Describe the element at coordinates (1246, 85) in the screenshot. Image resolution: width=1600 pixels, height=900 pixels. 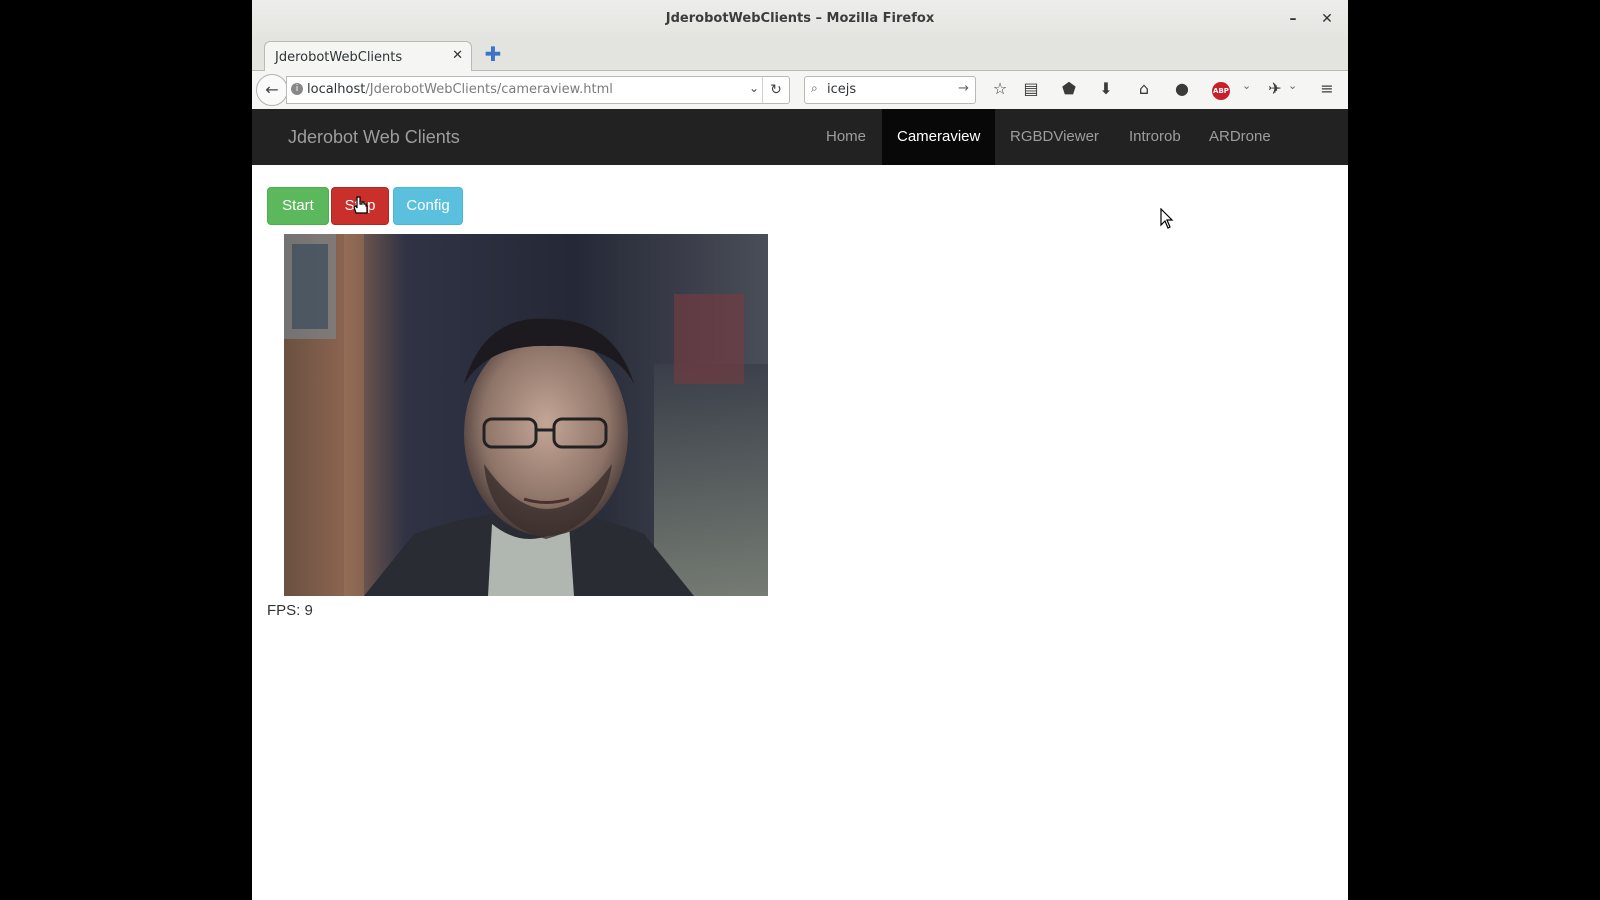
I see `adblock-dropdown-icon: ⌄` at that location.